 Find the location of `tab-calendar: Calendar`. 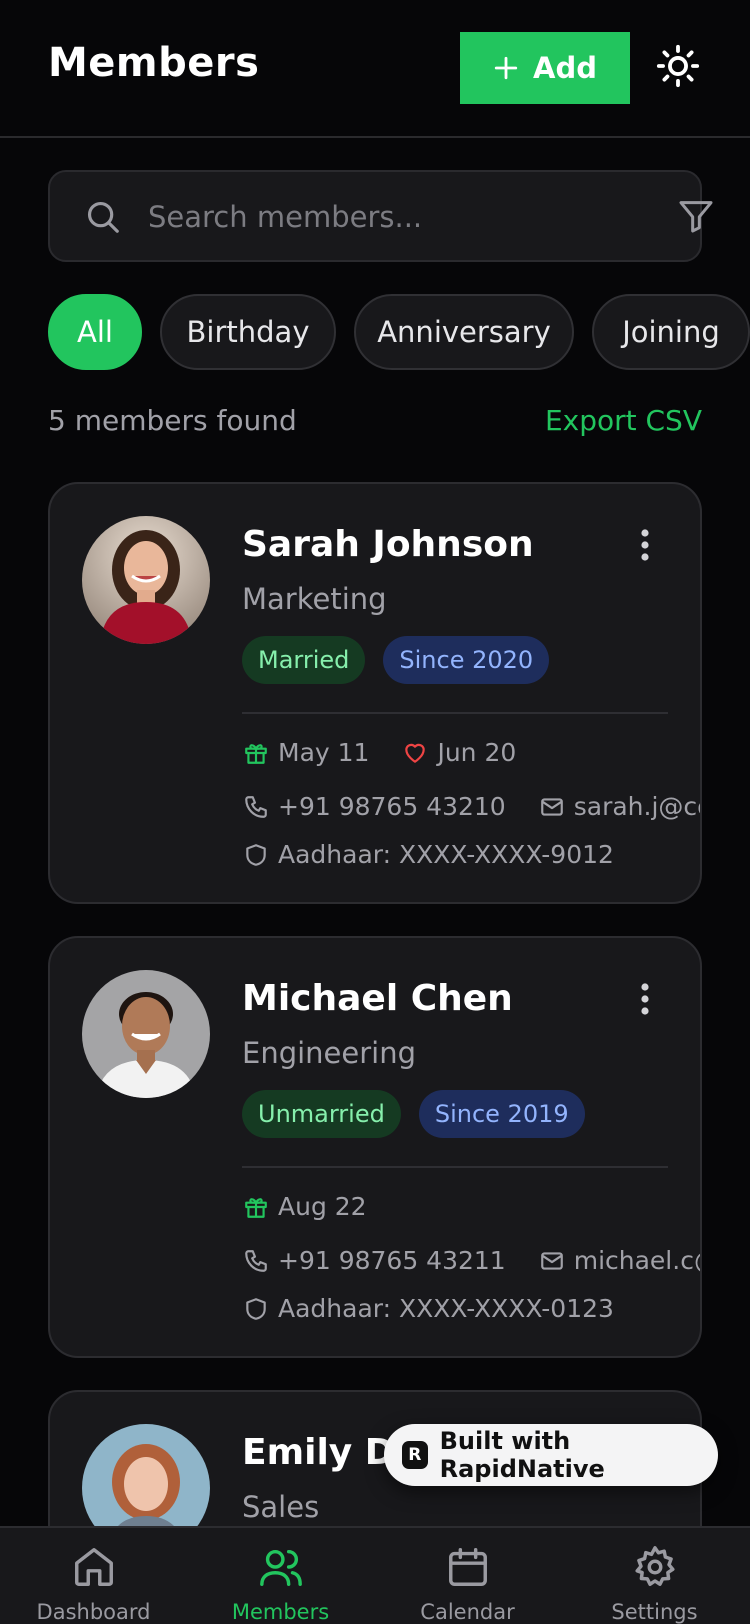

tab-calendar: Calendar is located at coordinates (467, 1584).